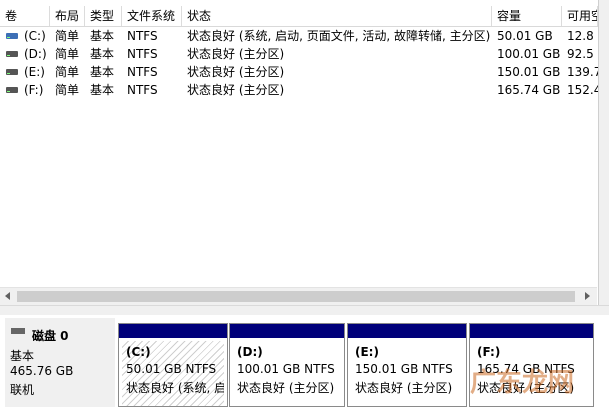 The image size is (609, 407). I want to click on partition-letter: (D:), so click(250, 352).